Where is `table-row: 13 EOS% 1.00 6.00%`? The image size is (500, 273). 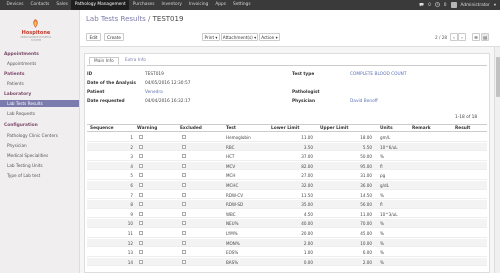
table-row: 13 EOS% 1.00 6.00% is located at coordinates (287, 252).